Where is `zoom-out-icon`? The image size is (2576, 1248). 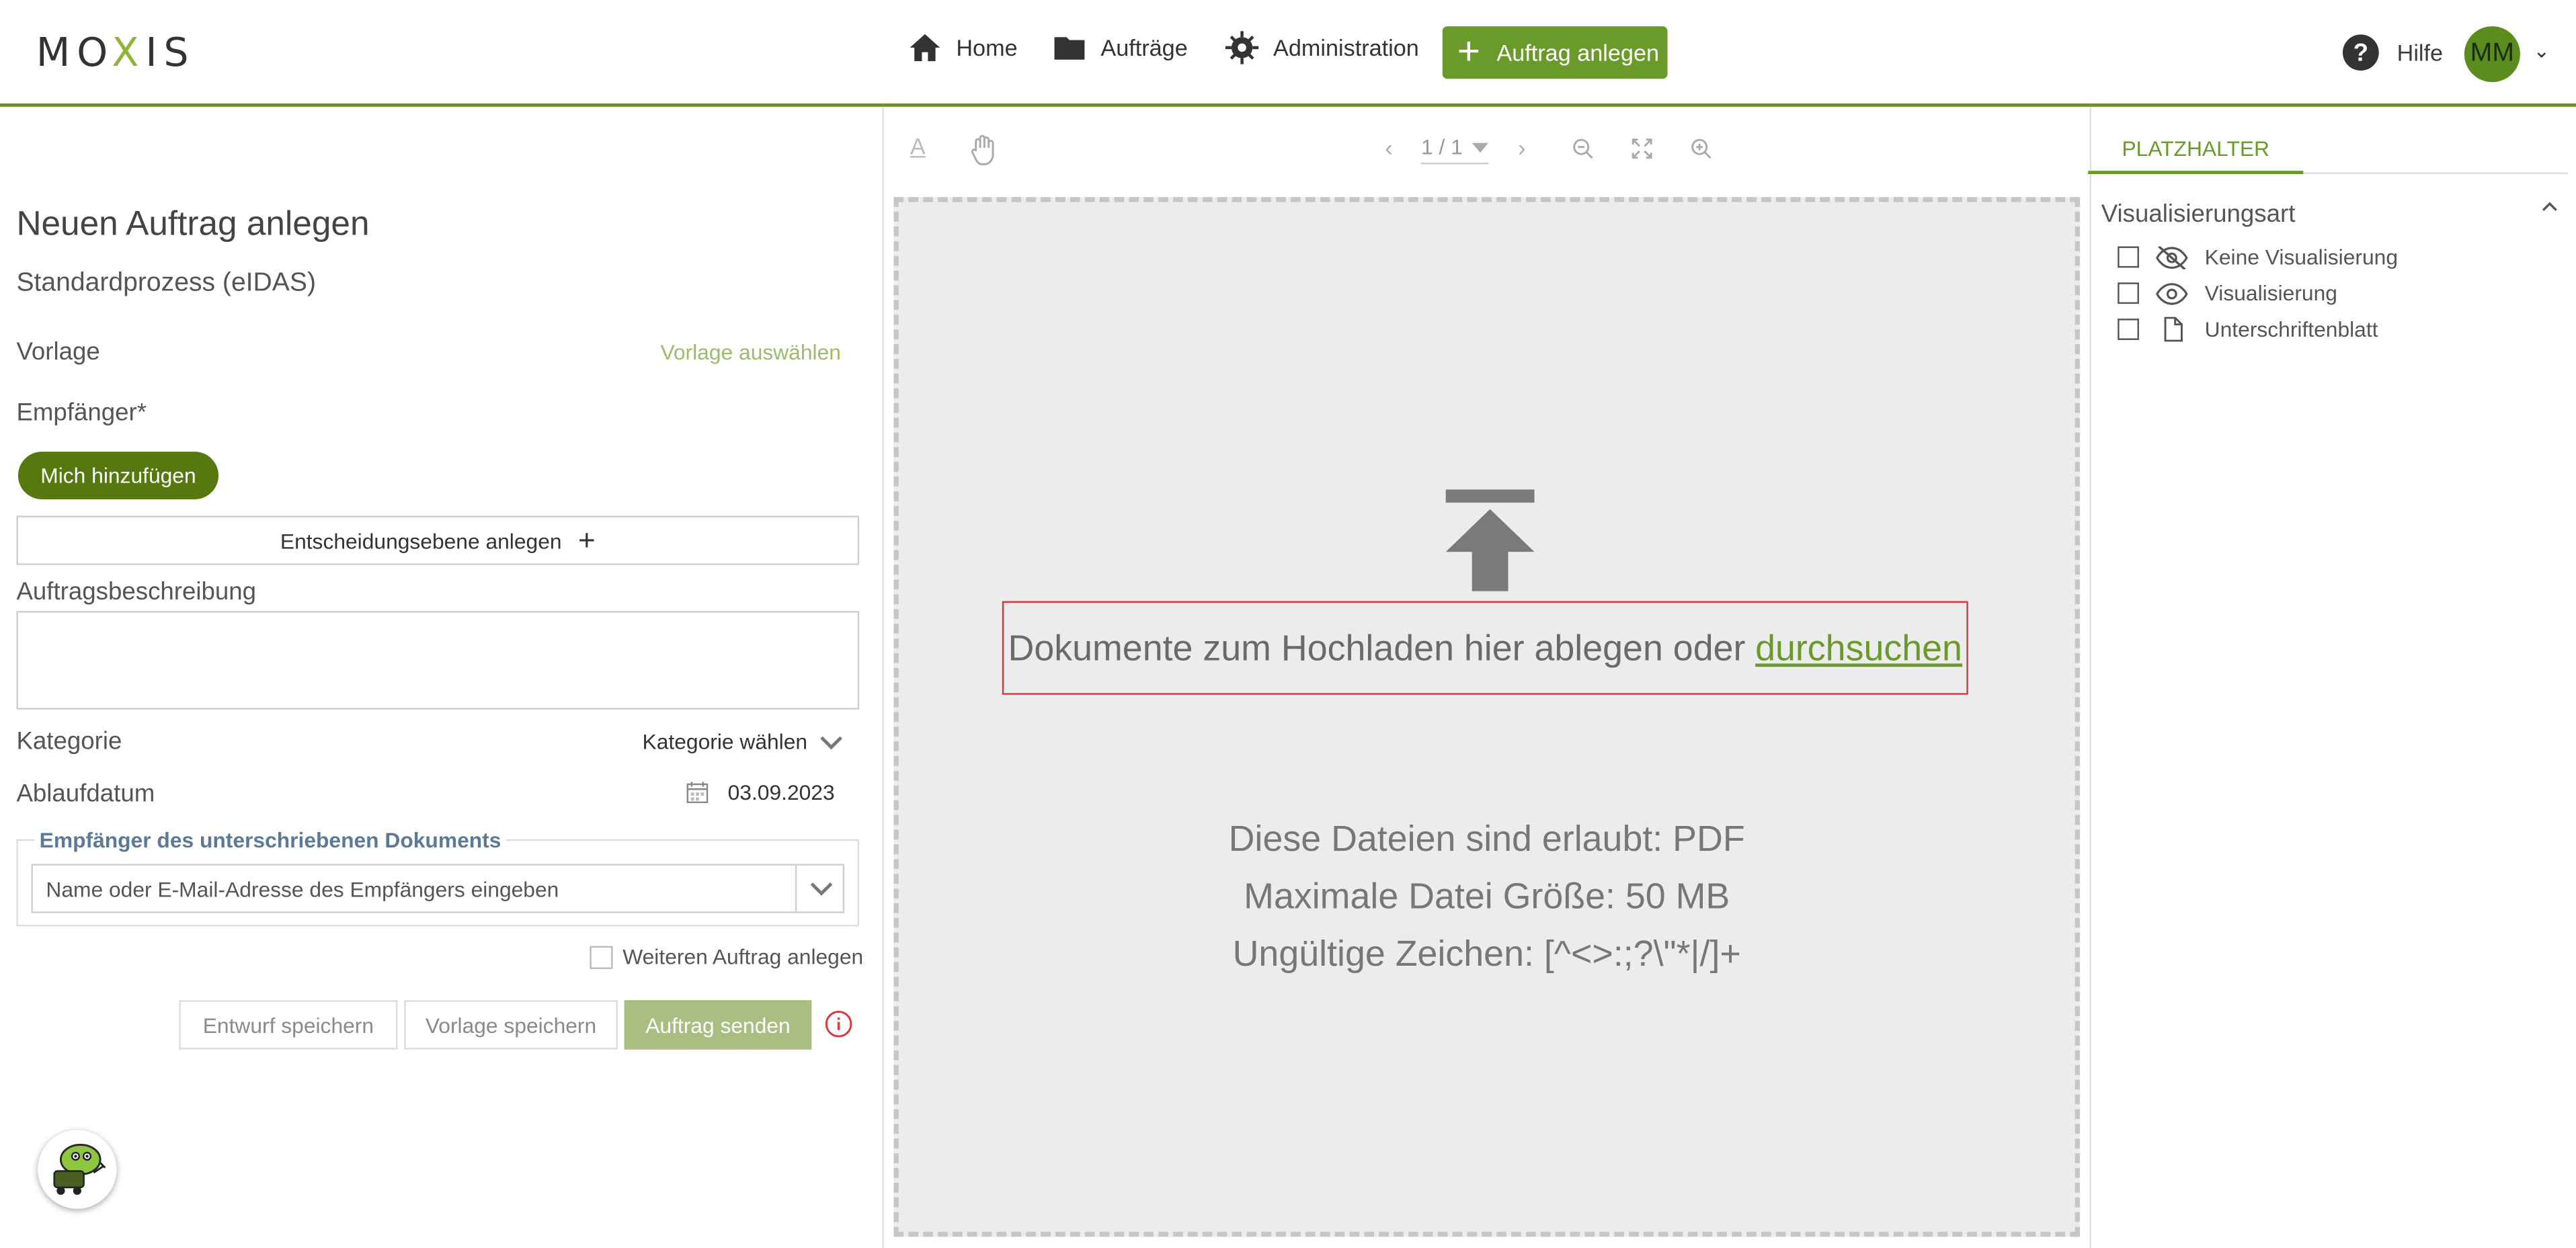
zoom-out-icon is located at coordinates (1583, 148).